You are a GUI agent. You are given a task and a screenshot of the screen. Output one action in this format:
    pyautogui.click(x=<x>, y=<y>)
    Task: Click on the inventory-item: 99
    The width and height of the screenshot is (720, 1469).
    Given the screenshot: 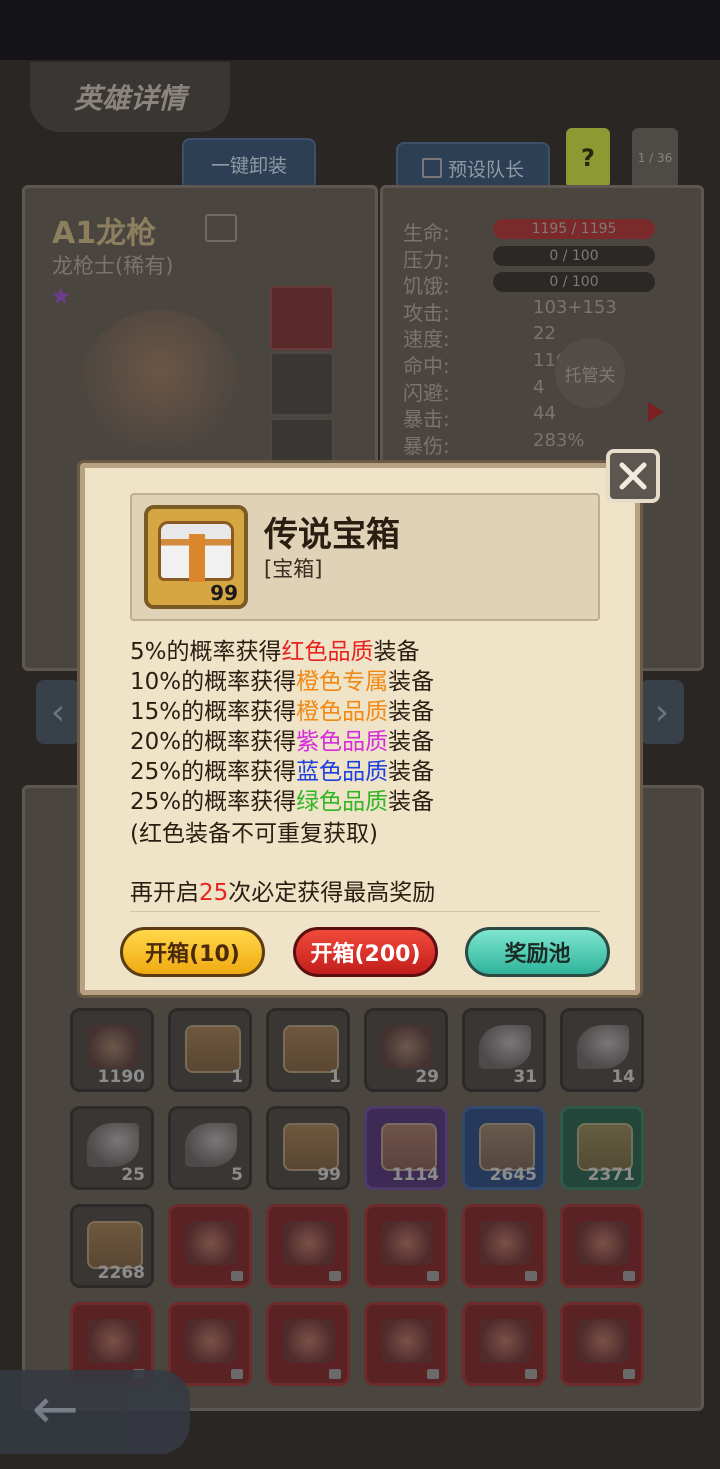 What is the action you would take?
    pyautogui.click(x=308, y=1148)
    